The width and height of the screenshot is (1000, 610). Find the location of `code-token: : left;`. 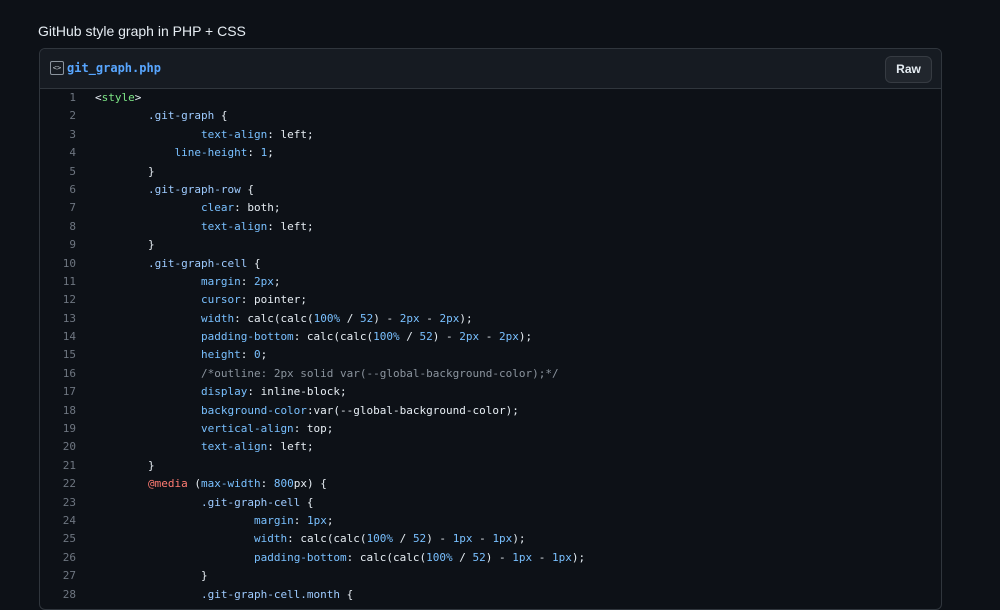

code-token: : left; is located at coordinates (290, 447).